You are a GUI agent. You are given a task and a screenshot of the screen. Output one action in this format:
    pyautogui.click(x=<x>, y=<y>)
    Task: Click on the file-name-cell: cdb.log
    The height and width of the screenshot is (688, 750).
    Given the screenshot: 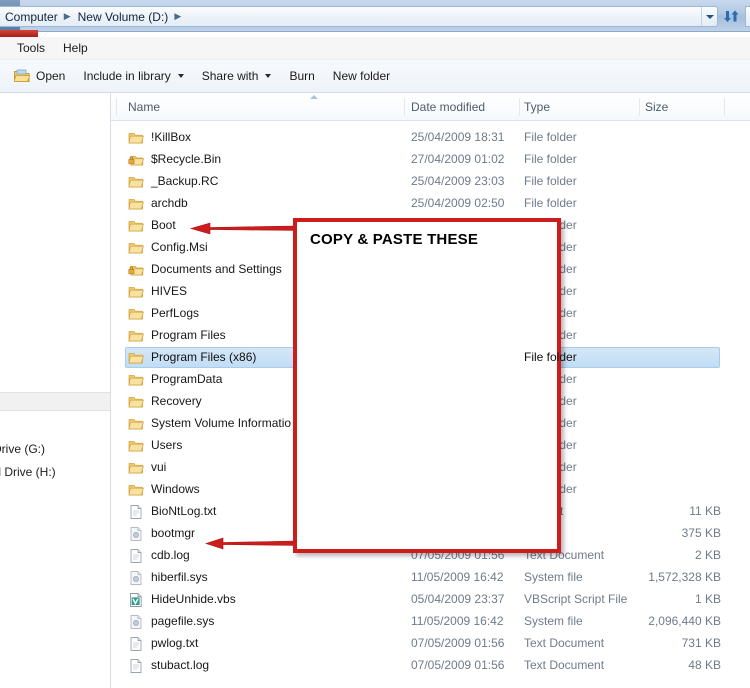 What is the action you would take?
    pyautogui.click(x=170, y=555)
    